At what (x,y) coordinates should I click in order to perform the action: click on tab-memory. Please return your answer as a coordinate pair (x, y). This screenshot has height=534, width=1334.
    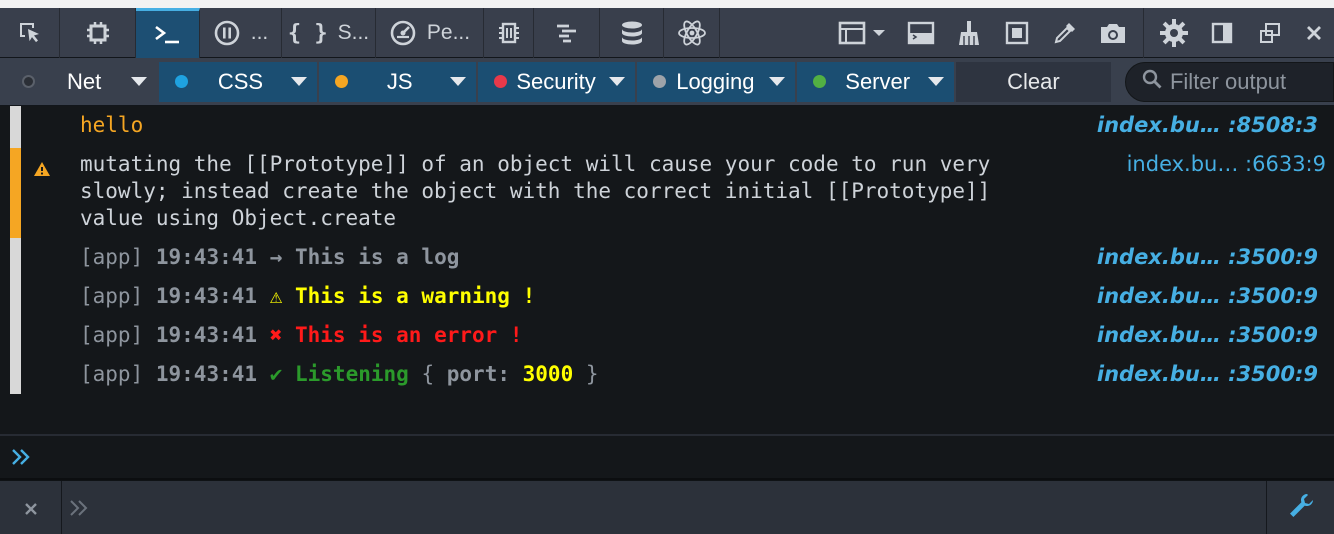
    Looking at the image, I should click on (509, 33).